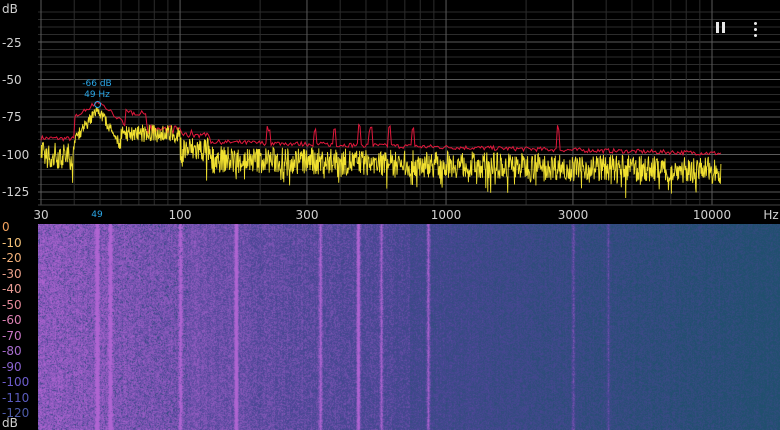 This screenshot has height=430, width=780. What do you see at coordinates (10, 9) in the screenshot?
I see `y-unit-label: dB` at bounding box center [10, 9].